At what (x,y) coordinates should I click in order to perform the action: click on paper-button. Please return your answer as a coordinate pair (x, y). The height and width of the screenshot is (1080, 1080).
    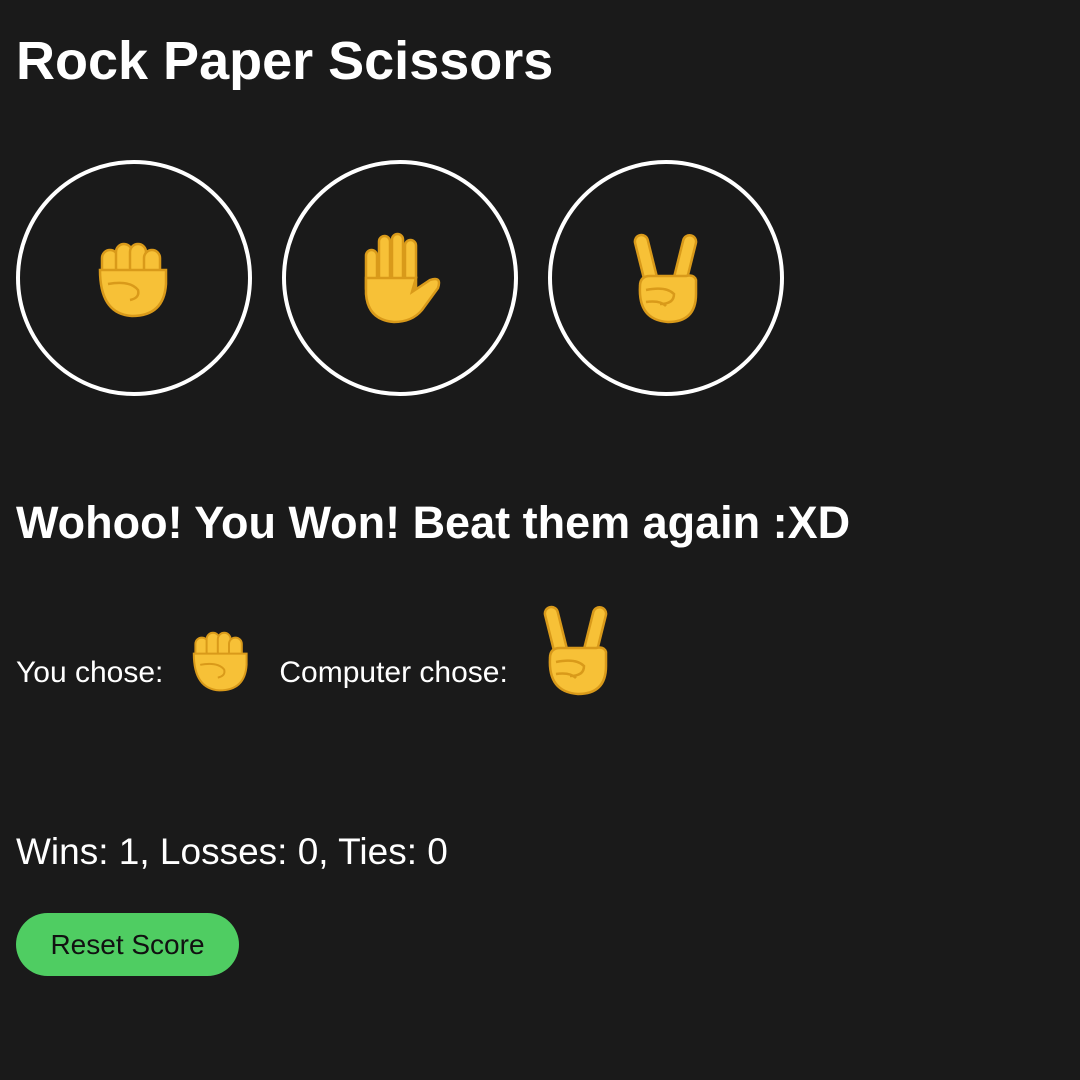
    Looking at the image, I should click on (400, 278).